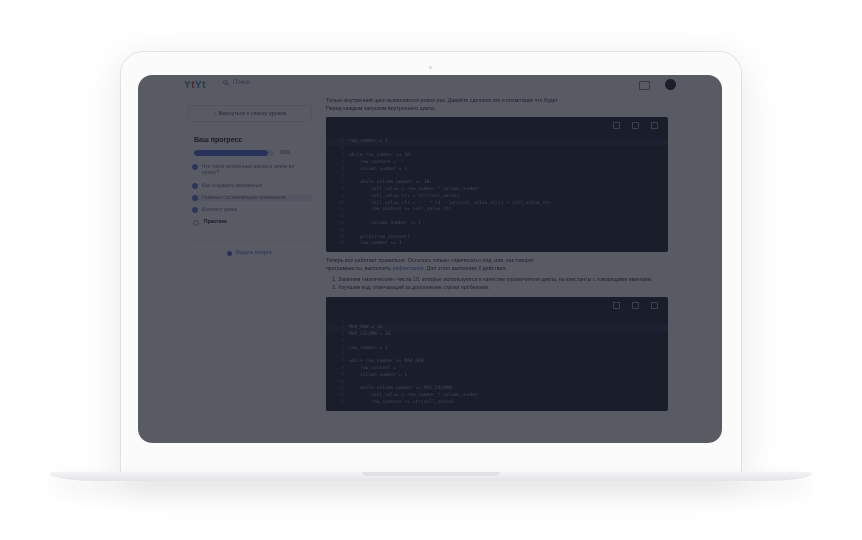 The height and width of the screenshot is (540, 862). I want to click on code-line: 4, so click(497, 342).